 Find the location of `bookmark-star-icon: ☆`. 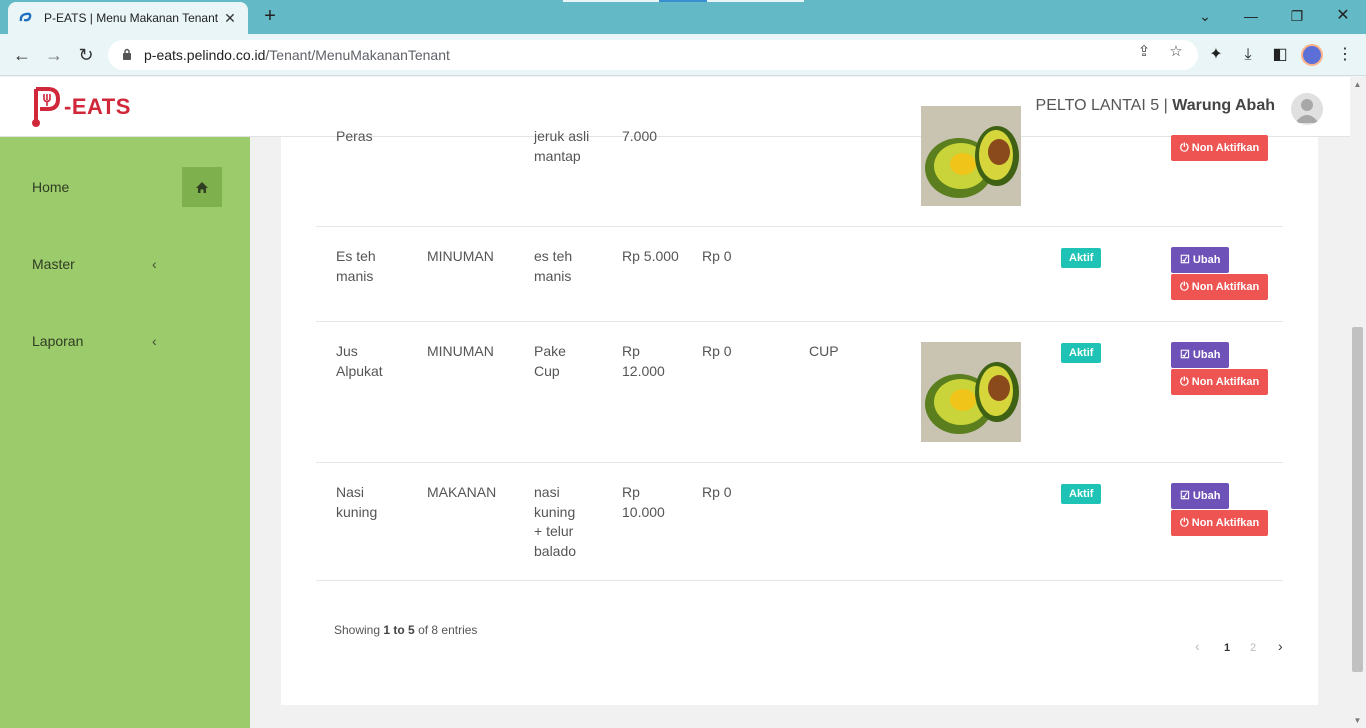

bookmark-star-icon: ☆ is located at coordinates (1176, 52).